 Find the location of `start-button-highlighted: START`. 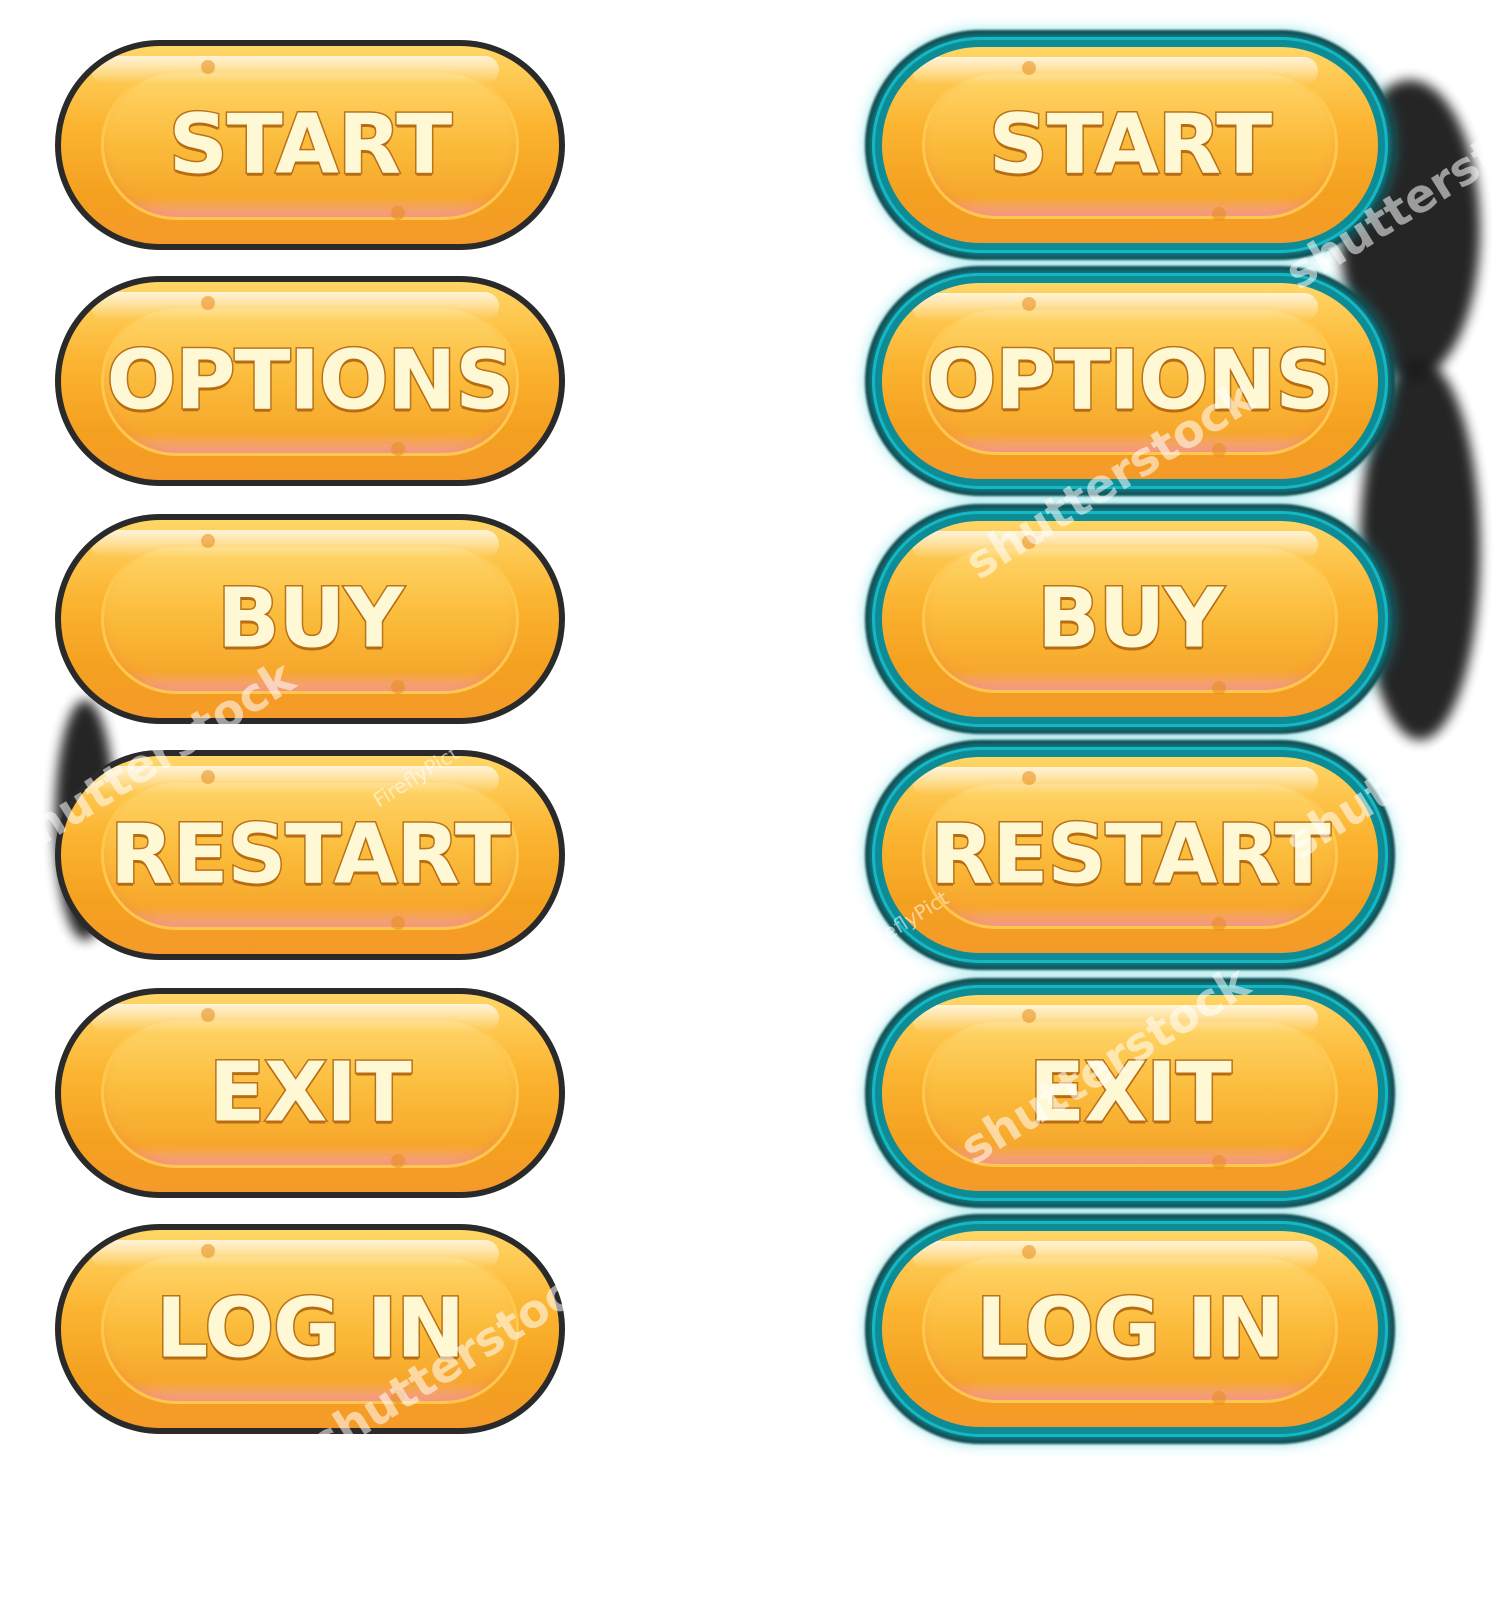

start-button-highlighted: START is located at coordinates (1130, 145).